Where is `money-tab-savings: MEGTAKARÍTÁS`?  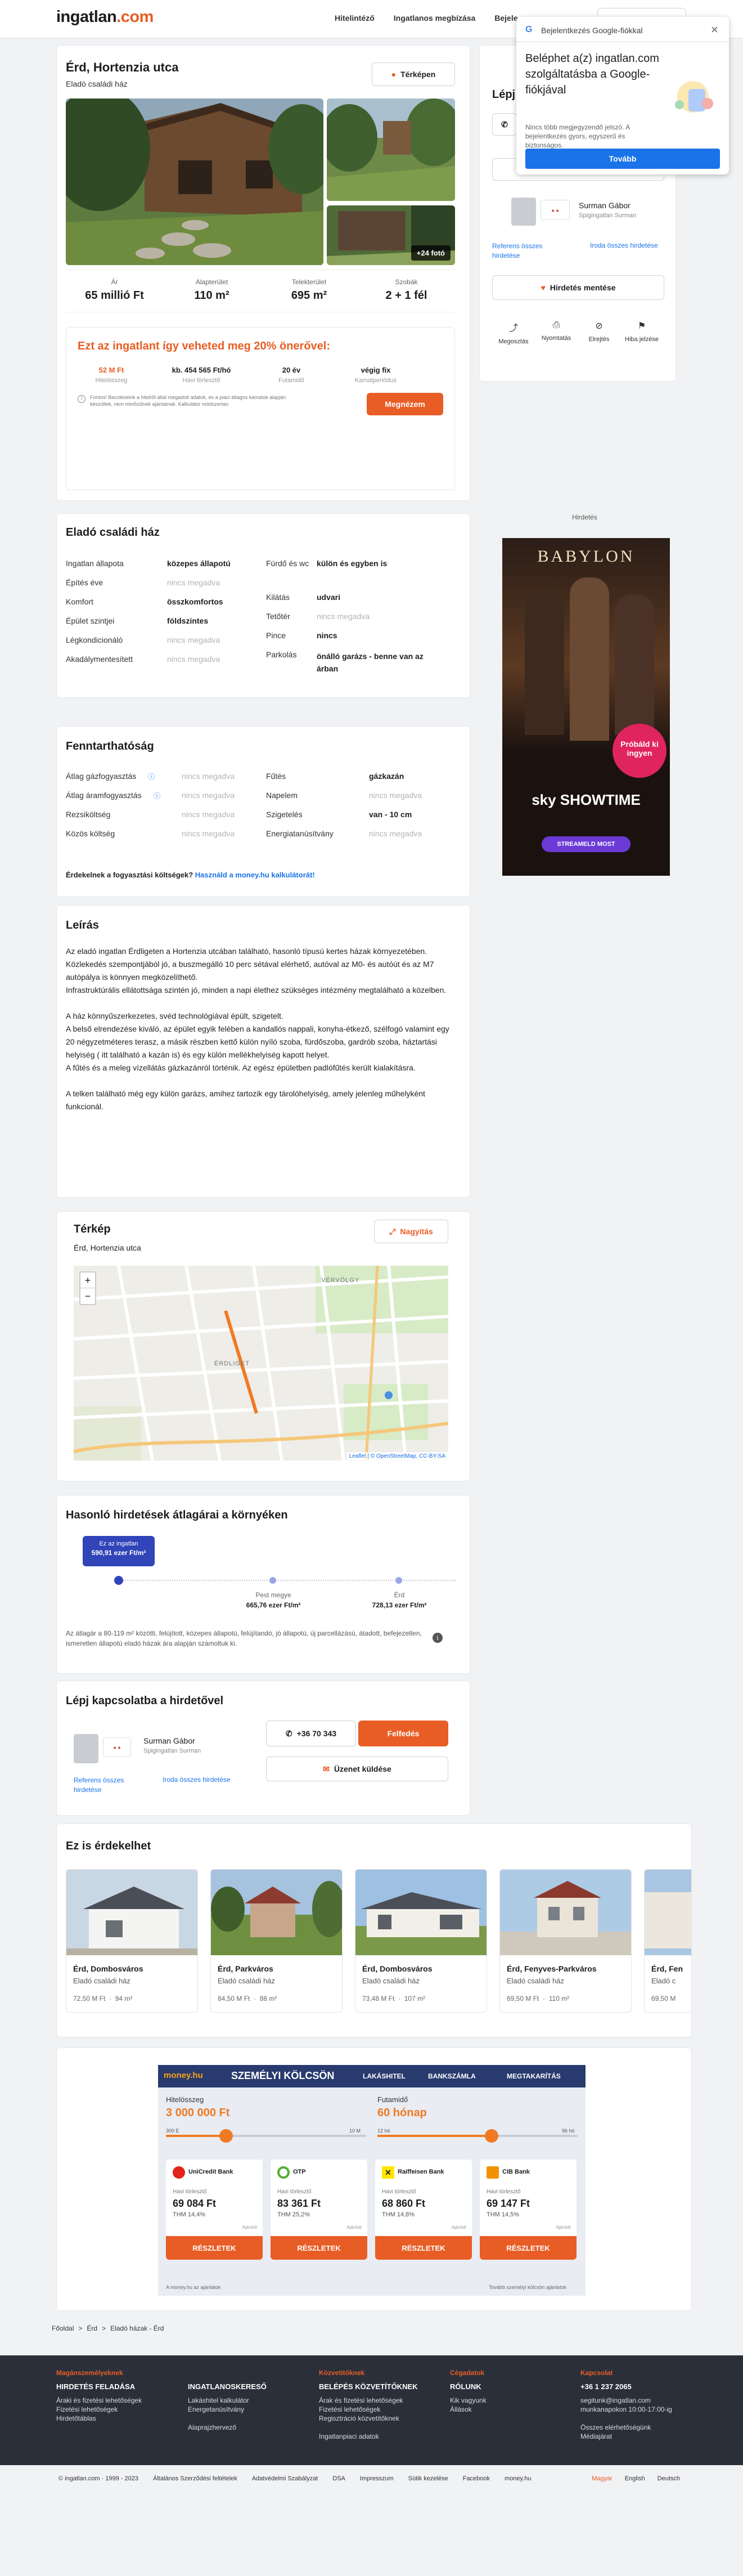 money-tab-savings: MEGTAKARÍTÁS is located at coordinates (534, 2076).